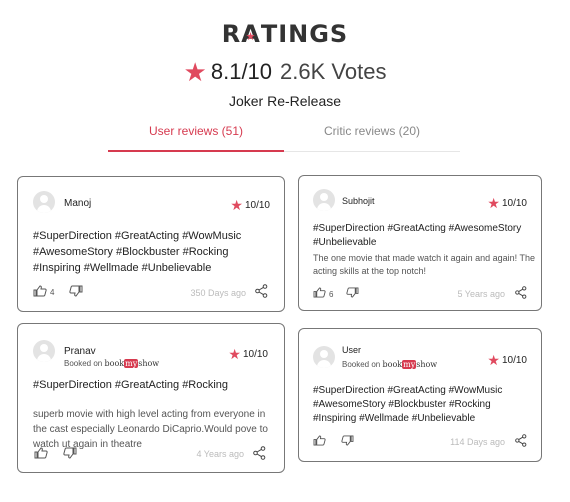 Image resolution: width=570 pixels, height=502 pixels. Describe the element at coordinates (80, 351) in the screenshot. I see `review-username: Pranav` at that location.